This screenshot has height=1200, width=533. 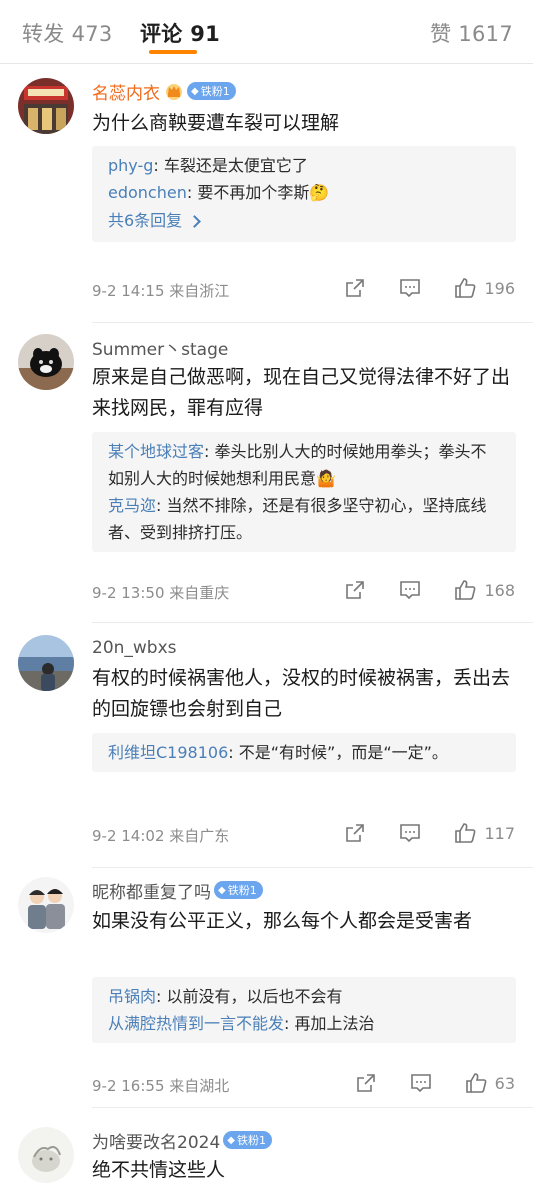 What do you see at coordinates (161, 836) in the screenshot?
I see `comment-meta: 9-2 14:02 来自广东` at bounding box center [161, 836].